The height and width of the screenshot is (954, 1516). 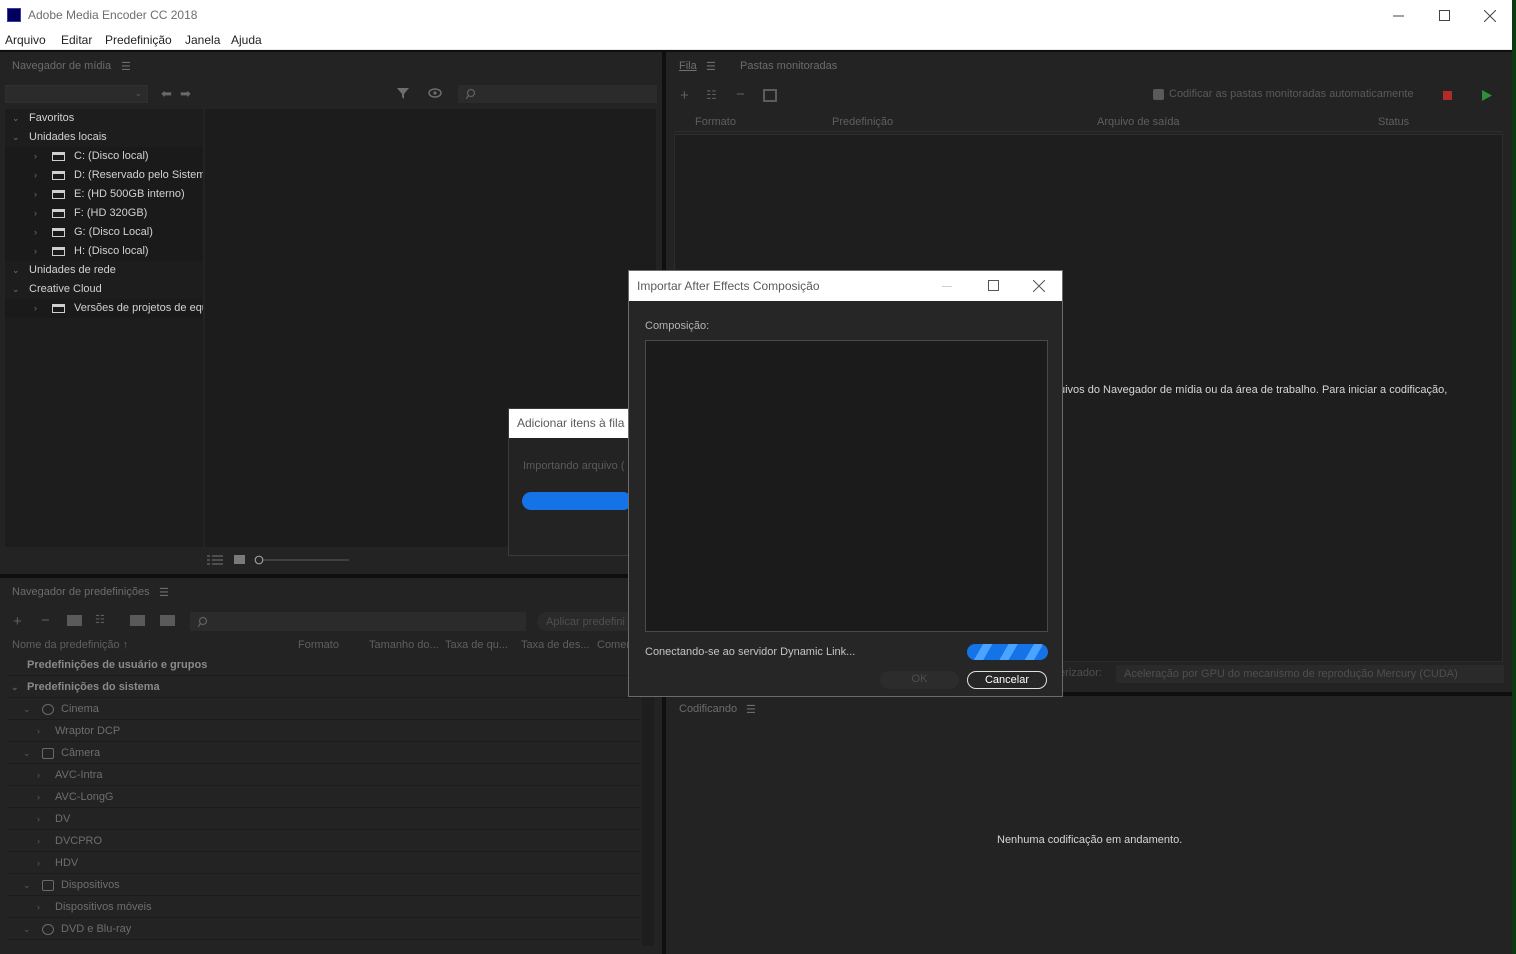 What do you see at coordinates (711, 95) in the screenshot?
I see `queue-settings-icon: ☷` at bounding box center [711, 95].